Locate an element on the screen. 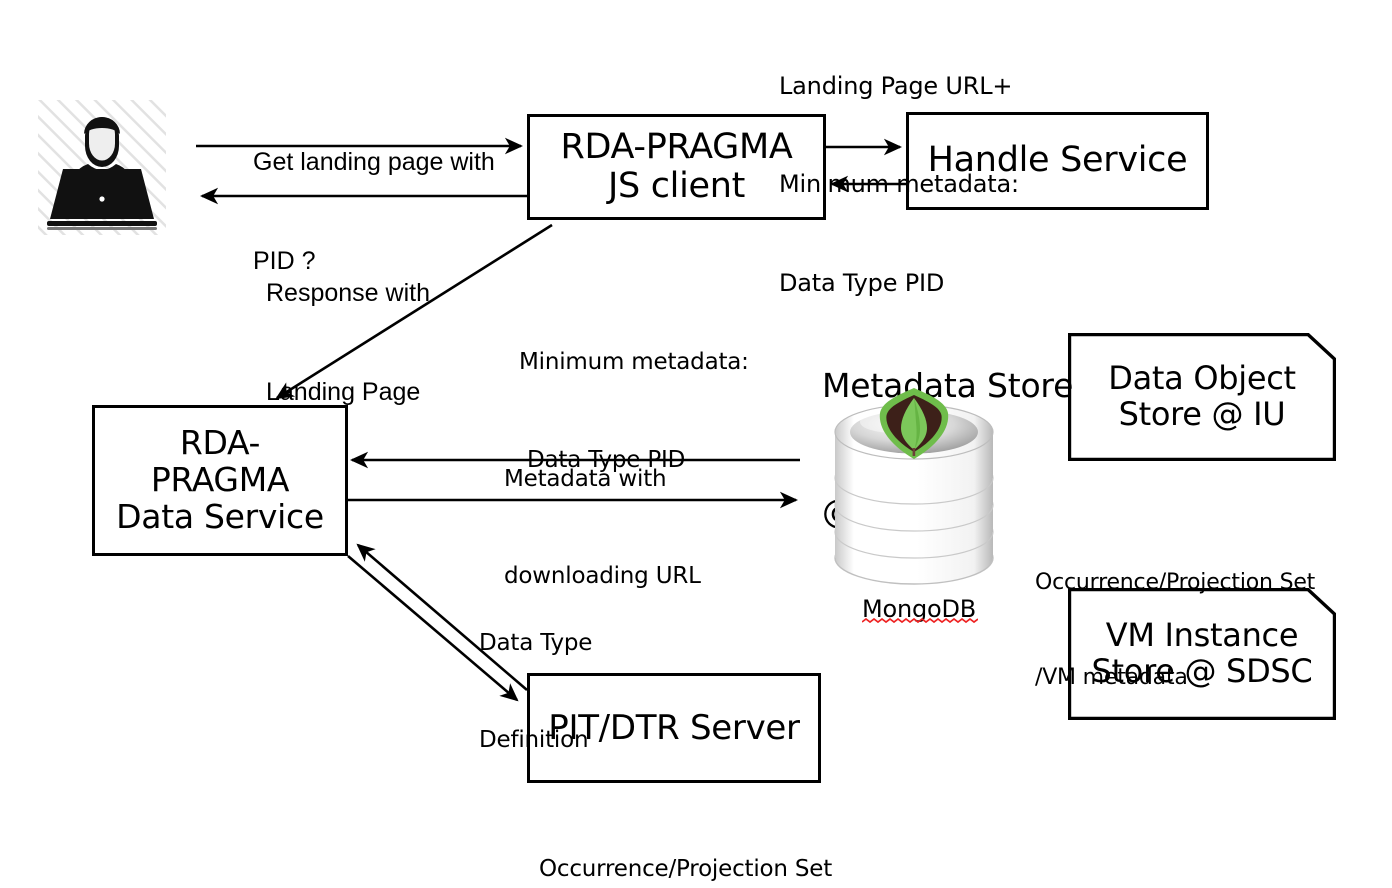 The width and height of the screenshot is (1392, 888). label-response-landing-page-line1: Response with is located at coordinates (348, 293).